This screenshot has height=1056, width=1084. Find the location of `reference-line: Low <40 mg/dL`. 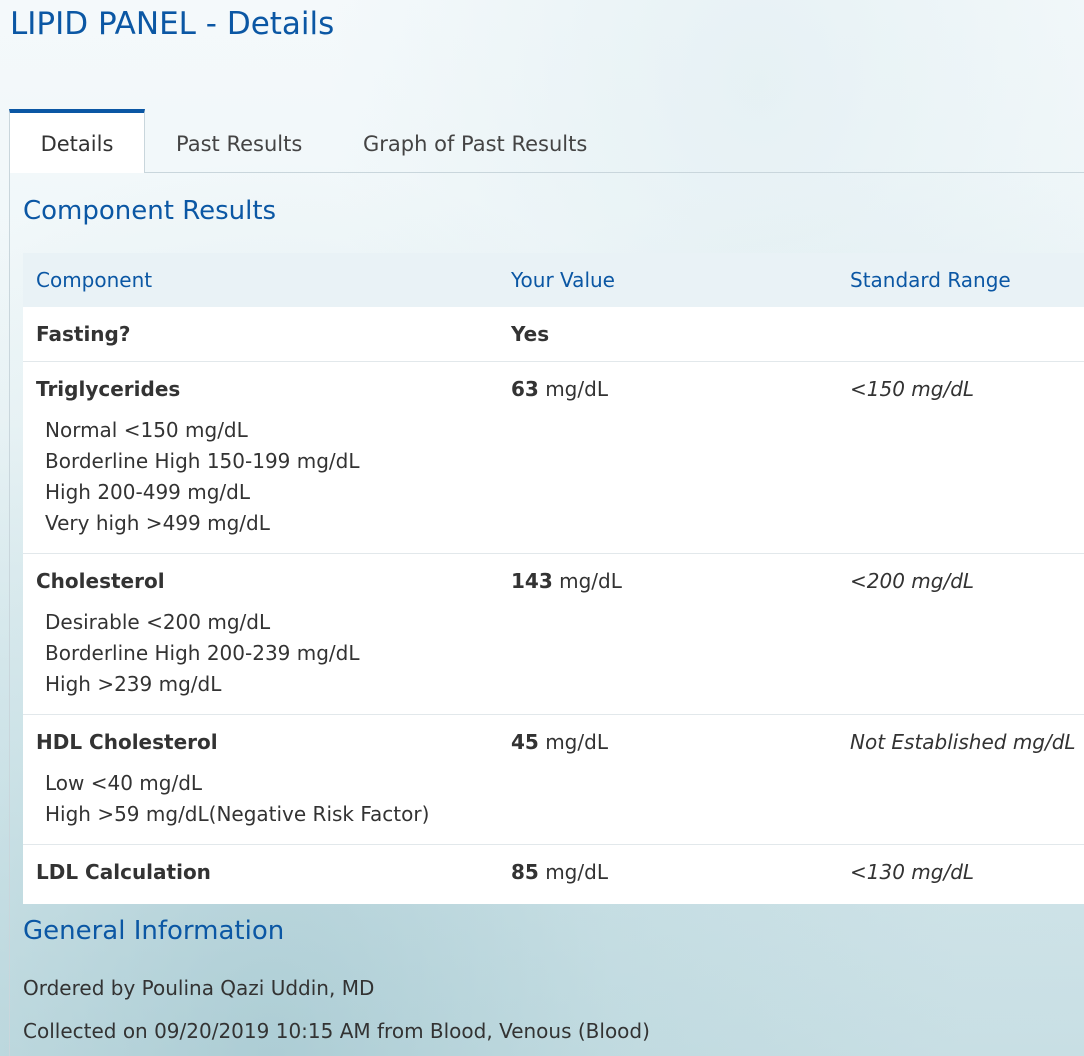

reference-line: Low <40 mg/dL is located at coordinates (124, 783).